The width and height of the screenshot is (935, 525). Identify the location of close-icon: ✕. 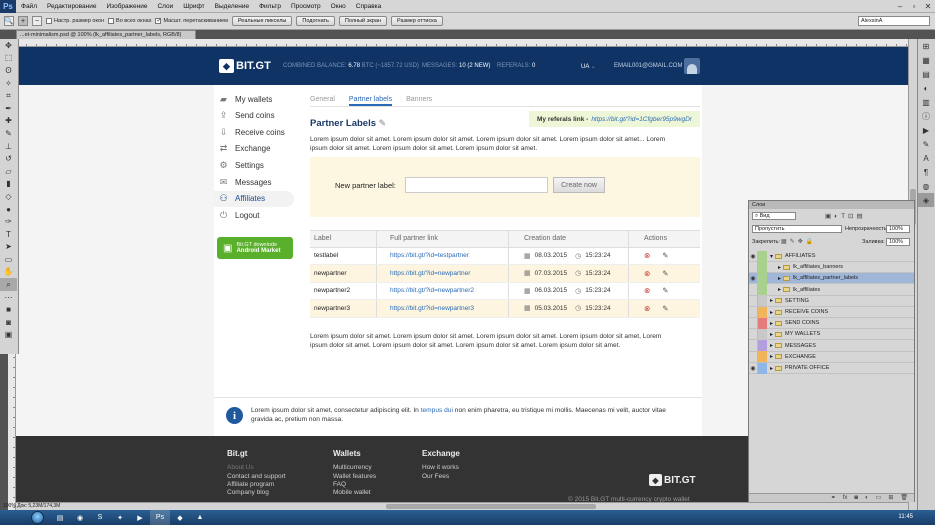
(928, 6).